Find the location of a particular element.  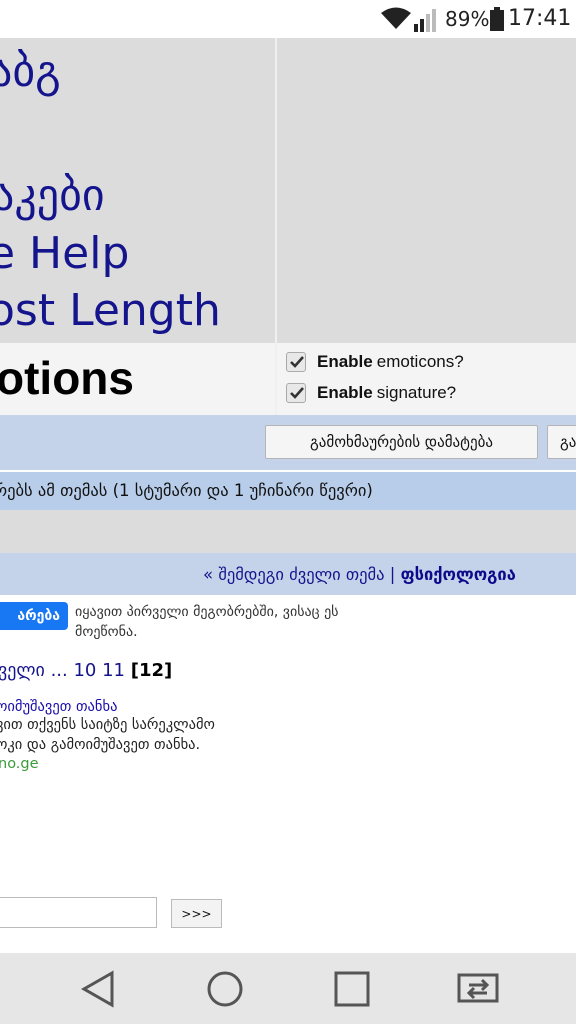

signature-checkbox is located at coordinates (296, 393).